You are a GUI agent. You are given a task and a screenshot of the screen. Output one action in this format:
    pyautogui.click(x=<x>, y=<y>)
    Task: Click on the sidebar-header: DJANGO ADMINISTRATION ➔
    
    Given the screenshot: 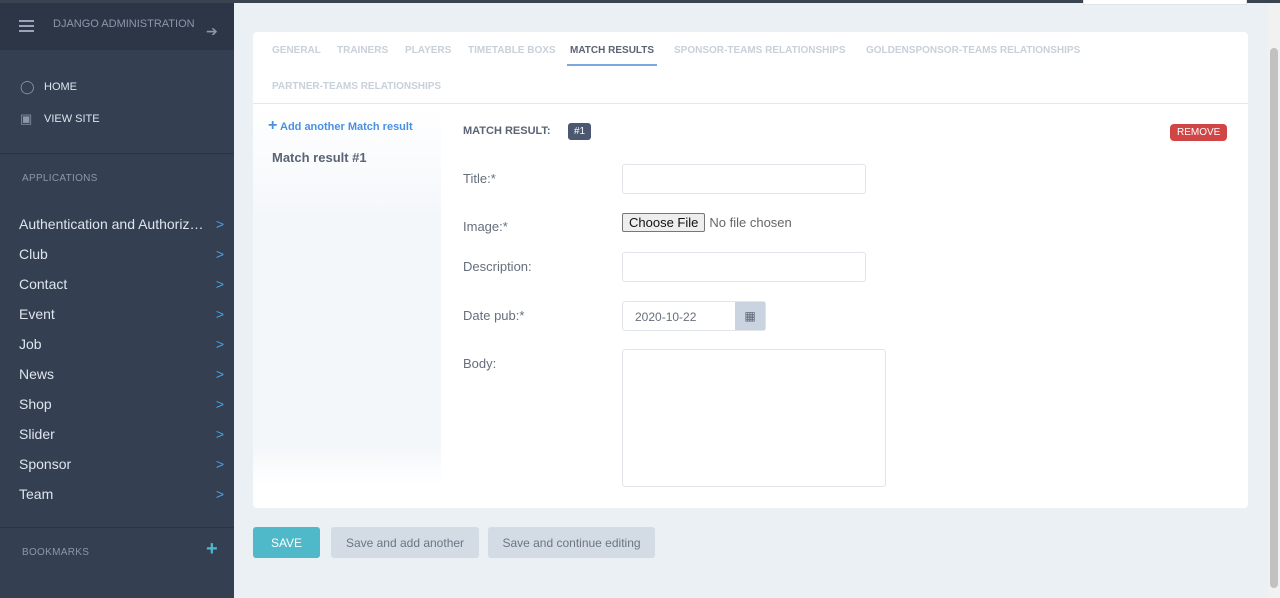 What is the action you would take?
    pyautogui.click(x=117, y=26)
    